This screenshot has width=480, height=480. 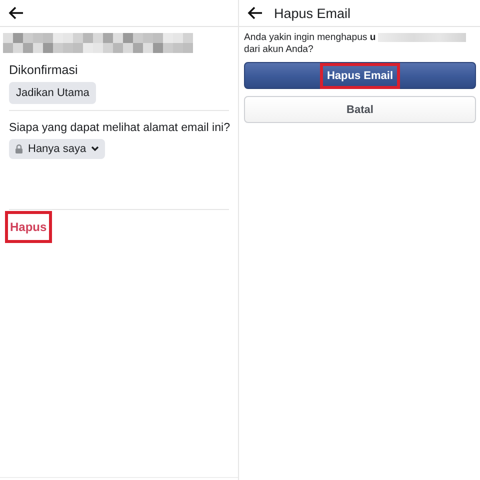 I want to click on status-label: Dikonfirmasi, so click(x=44, y=70).